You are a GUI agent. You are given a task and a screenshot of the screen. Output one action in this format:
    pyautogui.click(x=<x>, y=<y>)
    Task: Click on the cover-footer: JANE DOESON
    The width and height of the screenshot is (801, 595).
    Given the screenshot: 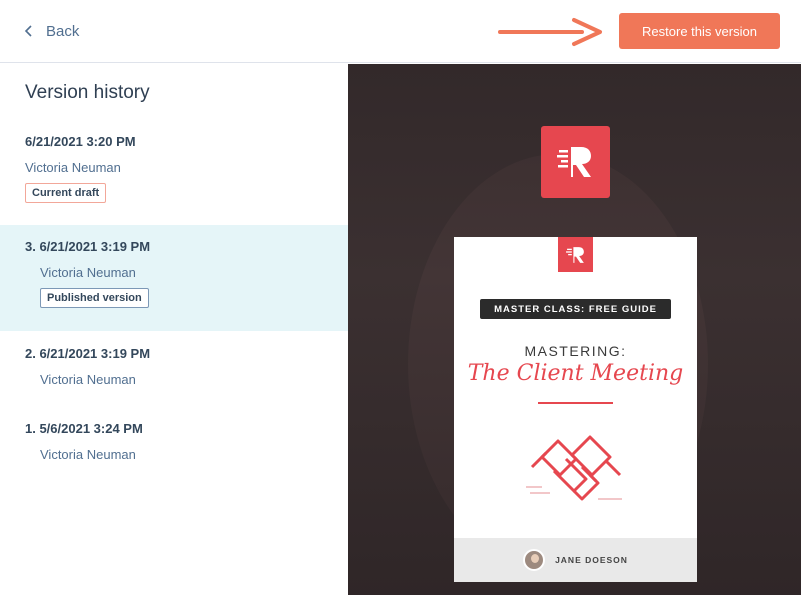 What is the action you would take?
    pyautogui.click(x=575, y=560)
    